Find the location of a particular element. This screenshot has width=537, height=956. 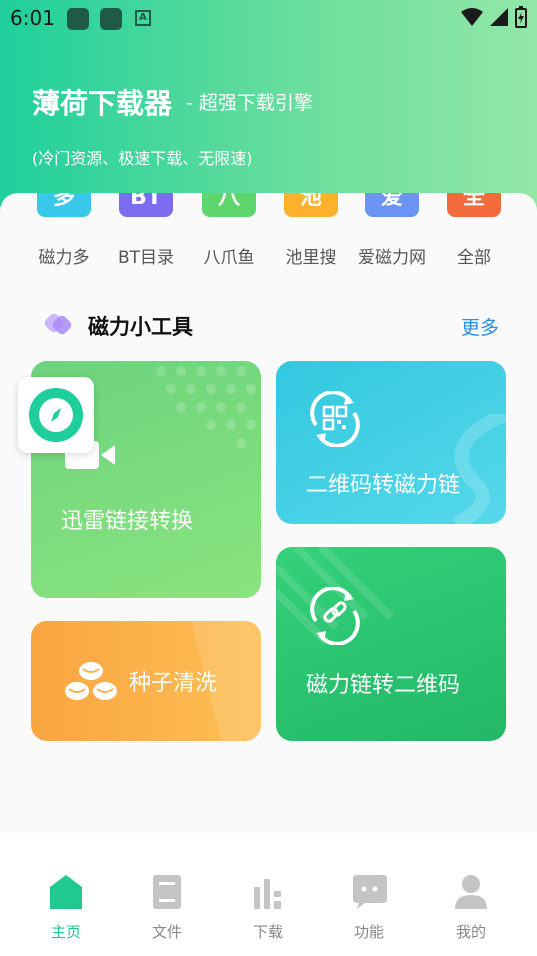

category-label: 池里搜 is located at coordinates (311, 258).